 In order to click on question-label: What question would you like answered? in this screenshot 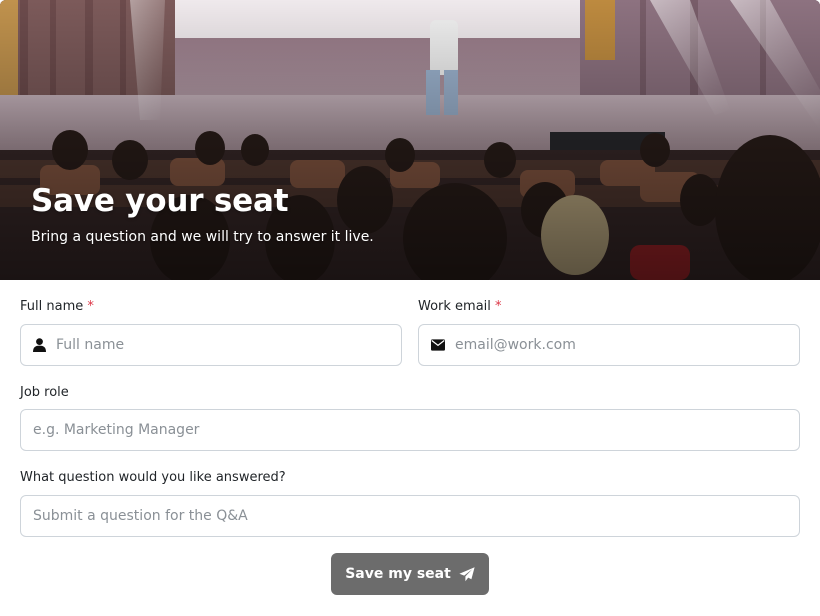, I will do `click(153, 477)`.